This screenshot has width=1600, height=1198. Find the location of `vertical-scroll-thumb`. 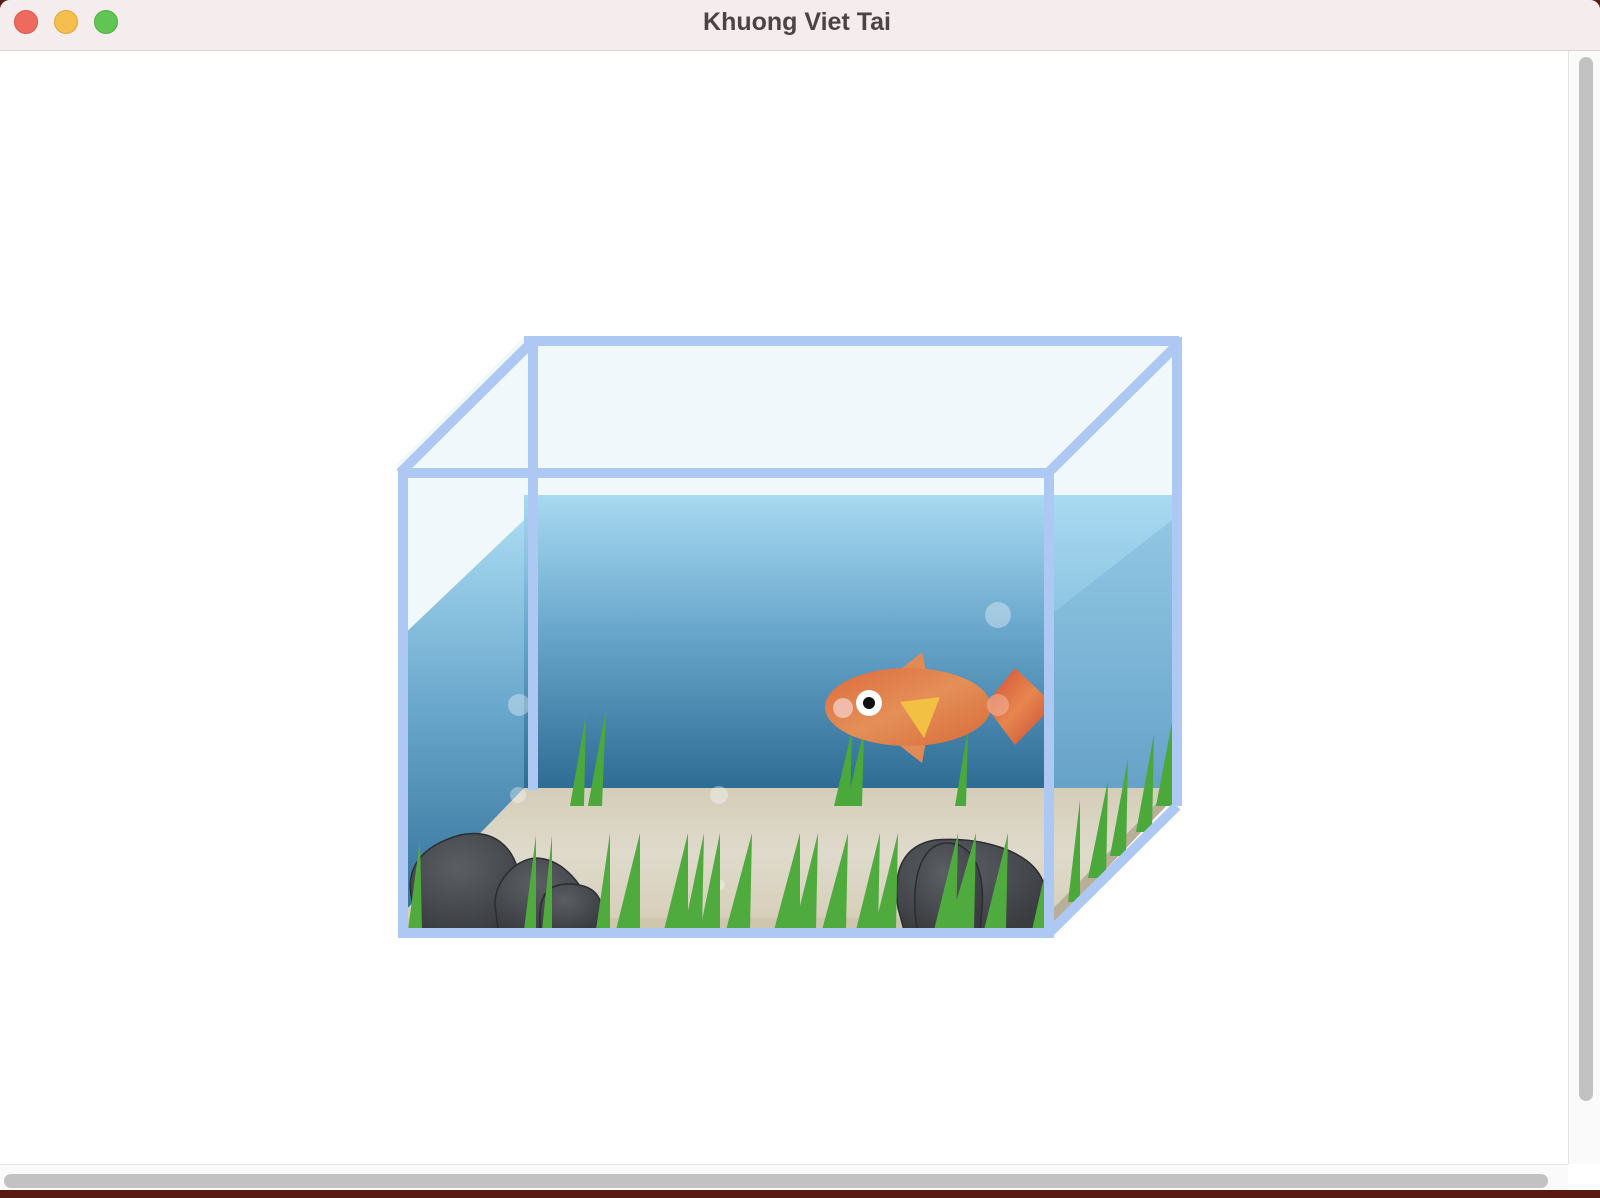

vertical-scroll-thumb is located at coordinates (1586, 579).